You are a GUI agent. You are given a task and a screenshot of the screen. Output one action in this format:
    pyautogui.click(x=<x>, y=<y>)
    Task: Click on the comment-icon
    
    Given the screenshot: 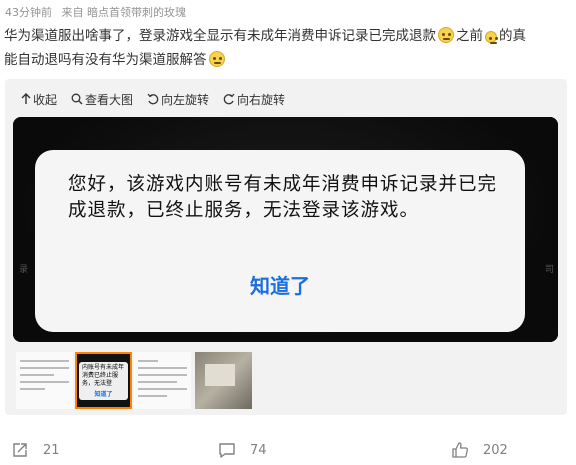 What is the action you would take?
    pyautogui.click(x=227, y=450)
    